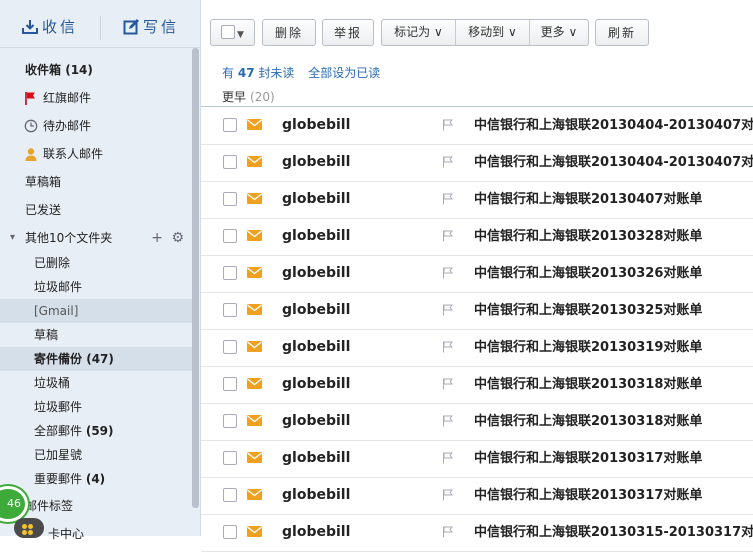 Image resolution: width=753 pixels, height=552 pixels. Describe the element at coordinates (289, 32) in the screenshot. I see `delete-button: 删除` at that location.